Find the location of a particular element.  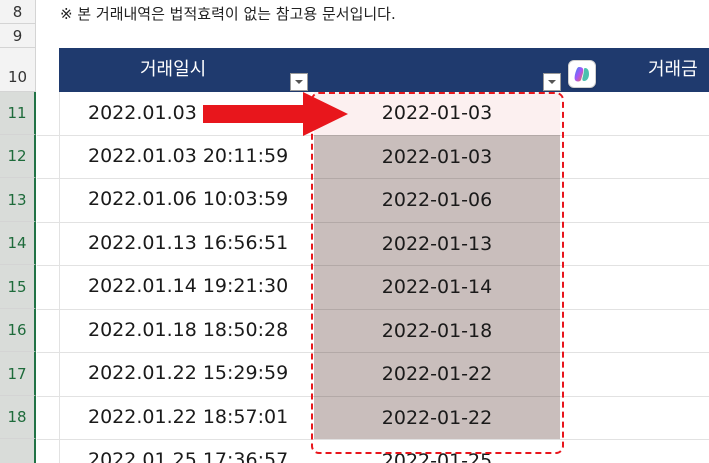

copilot-icon is located at coordinates (582, 74).